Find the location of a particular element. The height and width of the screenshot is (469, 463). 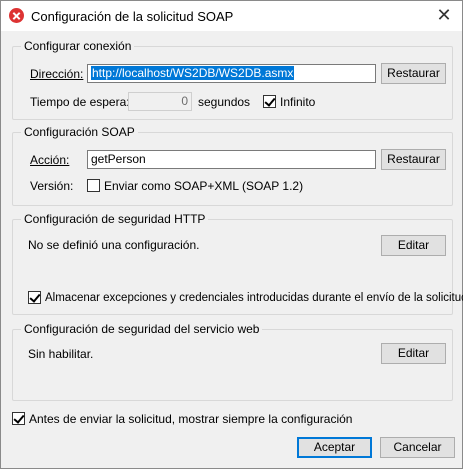

title-bar: Configuración de la solicitud SOAP ✕ is located at coordinates (231, 16).